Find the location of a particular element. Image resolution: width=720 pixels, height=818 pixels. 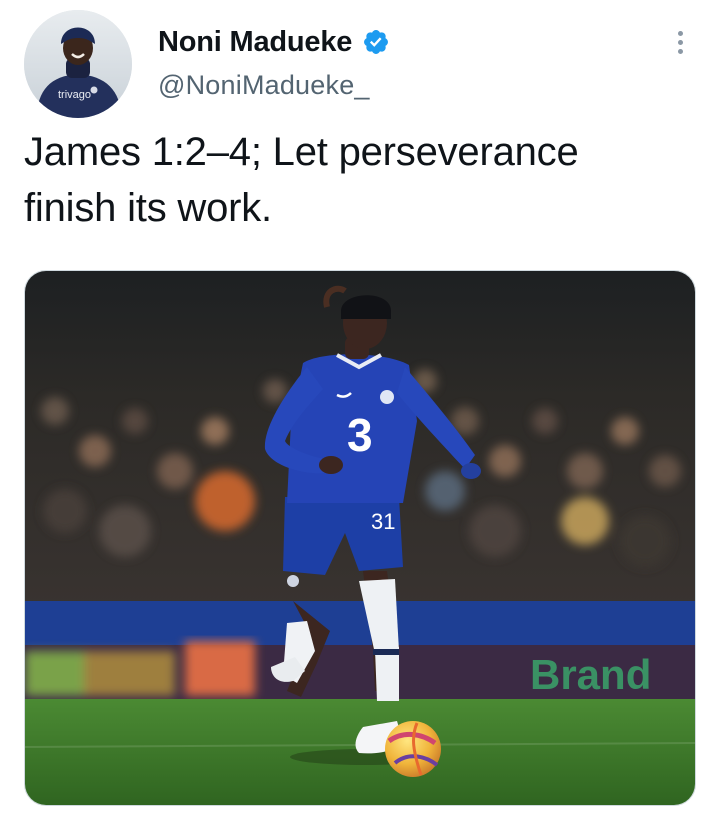

avatar-shirt-text: trivago is located at coordinates (74, 95).